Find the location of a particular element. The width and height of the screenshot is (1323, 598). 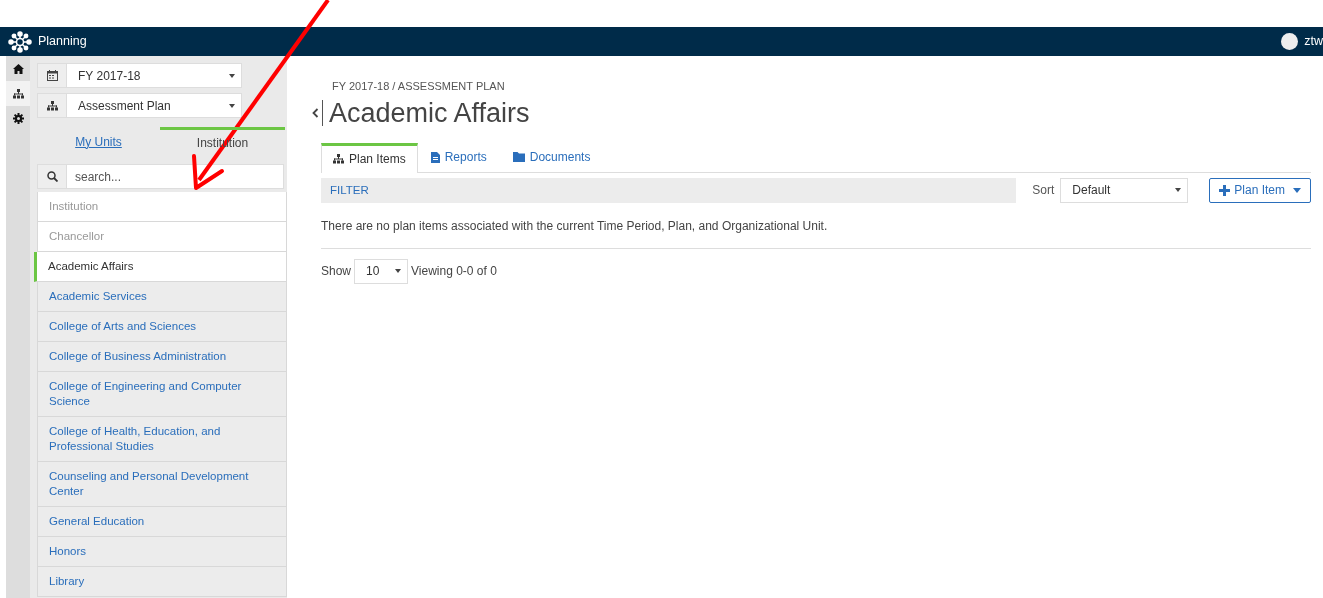

breadcrumb: FY 2017-18 / ASSESSMENT PLAN is located at coordinates (419, 86).